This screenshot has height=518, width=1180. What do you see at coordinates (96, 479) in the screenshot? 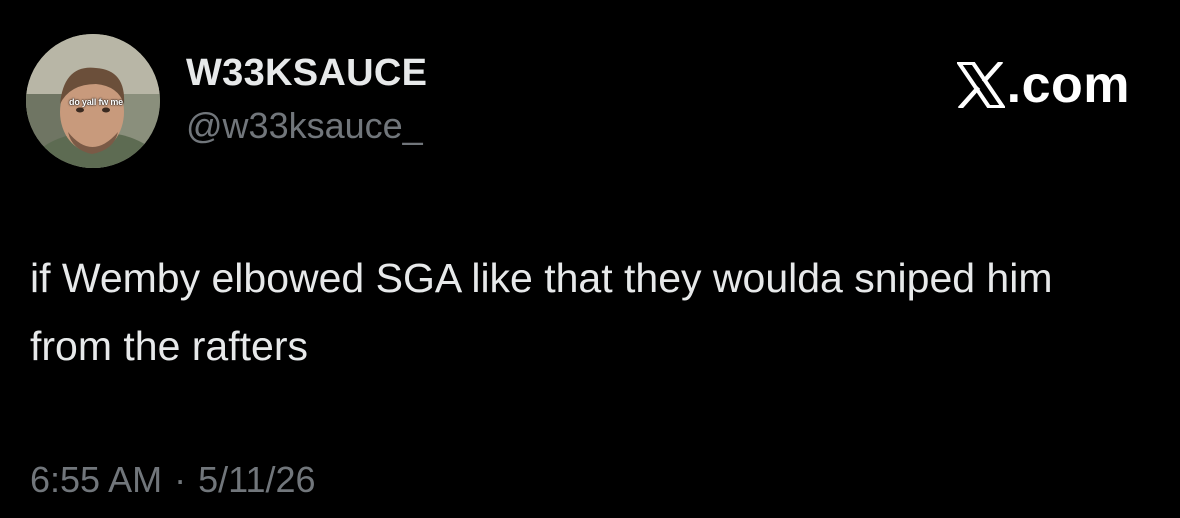
I see `tweet-time: 6:55 AM` at bounding box center [96, 479].